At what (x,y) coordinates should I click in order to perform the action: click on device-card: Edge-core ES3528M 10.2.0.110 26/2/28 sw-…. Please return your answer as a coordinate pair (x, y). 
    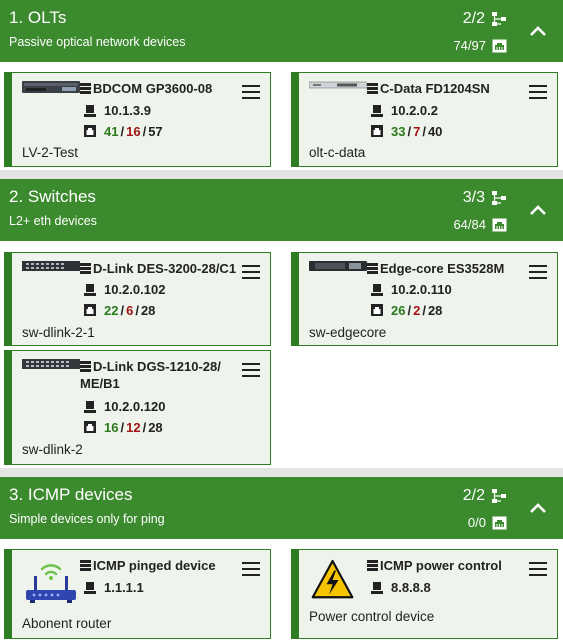
    Looking at the image, I should click on (424, 299).